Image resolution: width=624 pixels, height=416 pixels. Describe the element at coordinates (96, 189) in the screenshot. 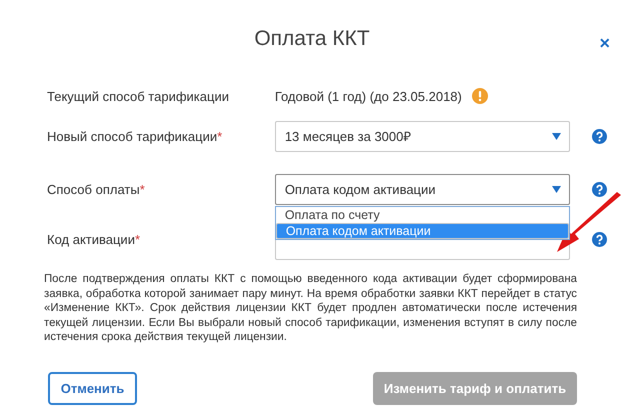

I see `field-label: Способ оплаты*` at that location.